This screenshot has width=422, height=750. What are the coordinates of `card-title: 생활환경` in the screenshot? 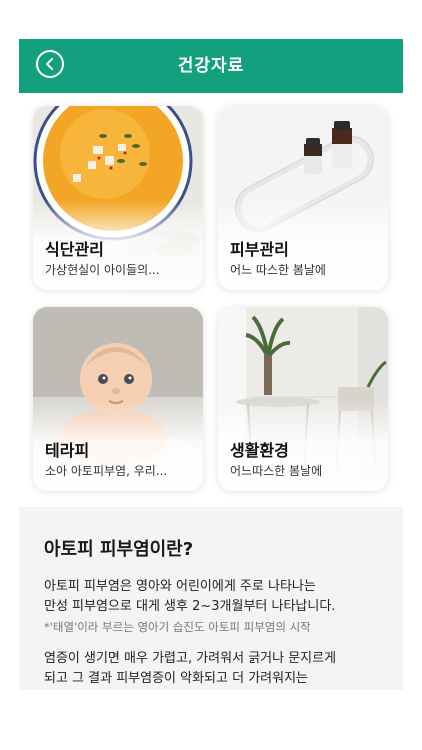 It's located at (259, 450).